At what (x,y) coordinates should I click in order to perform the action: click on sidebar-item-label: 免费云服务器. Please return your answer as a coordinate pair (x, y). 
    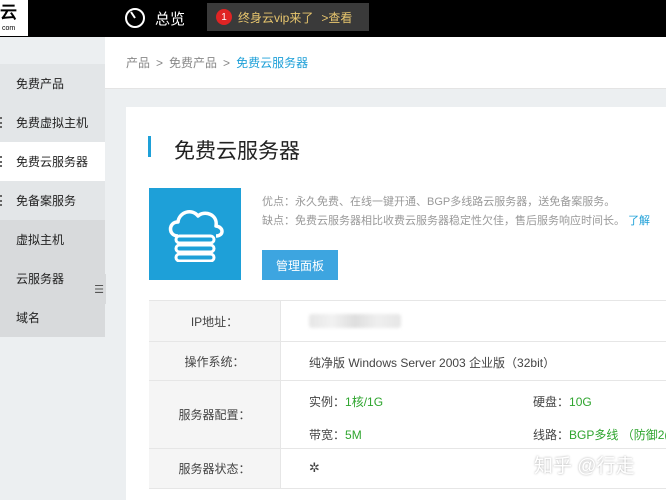
    Looking at the image, I should click on (52, 162).